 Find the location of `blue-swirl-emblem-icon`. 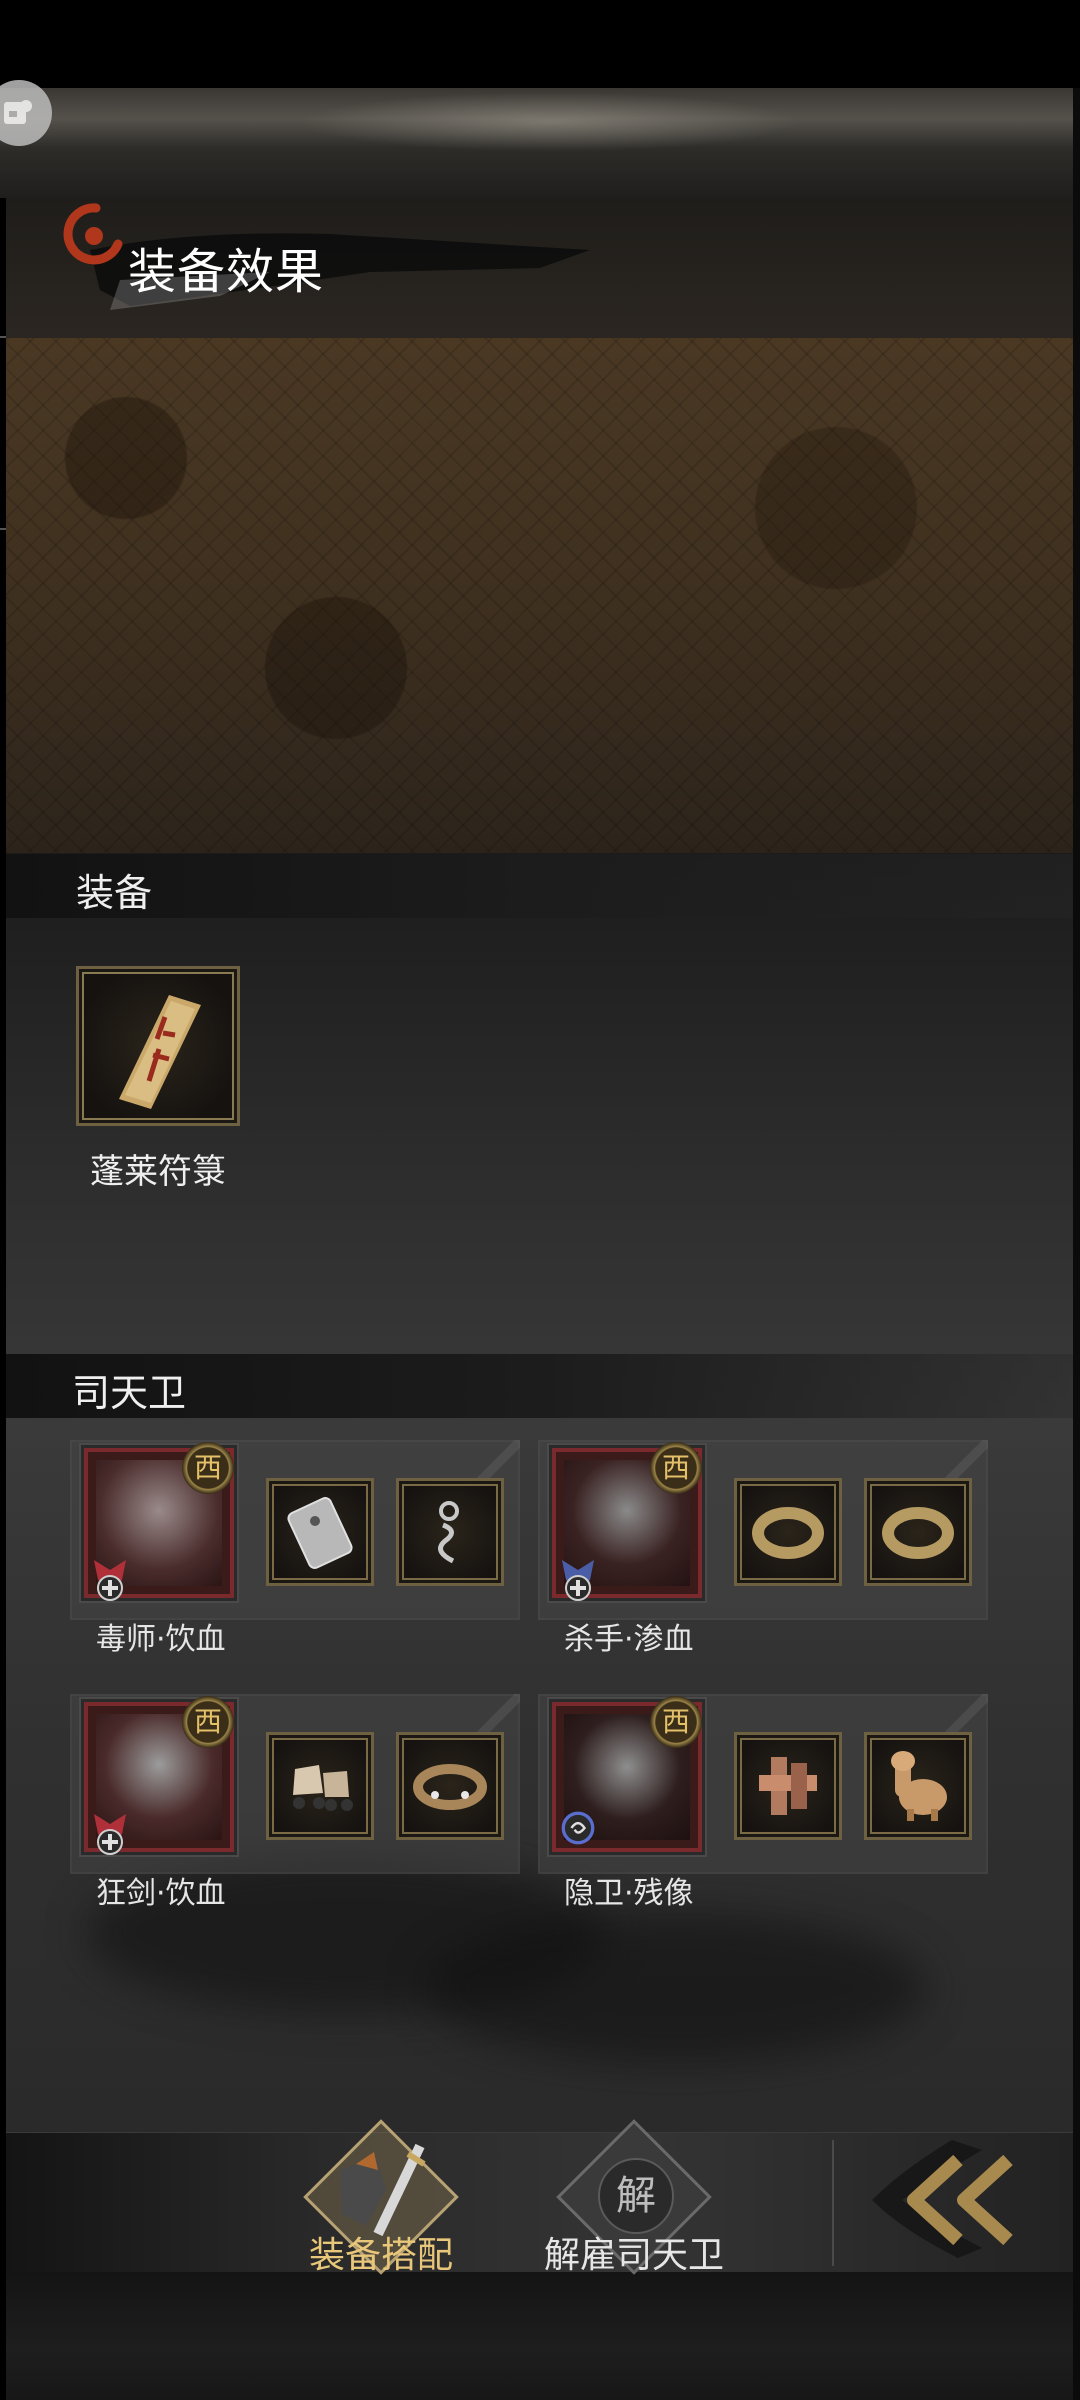

blue-swirl-emblem-icon is located at coordinates (578, 1828).